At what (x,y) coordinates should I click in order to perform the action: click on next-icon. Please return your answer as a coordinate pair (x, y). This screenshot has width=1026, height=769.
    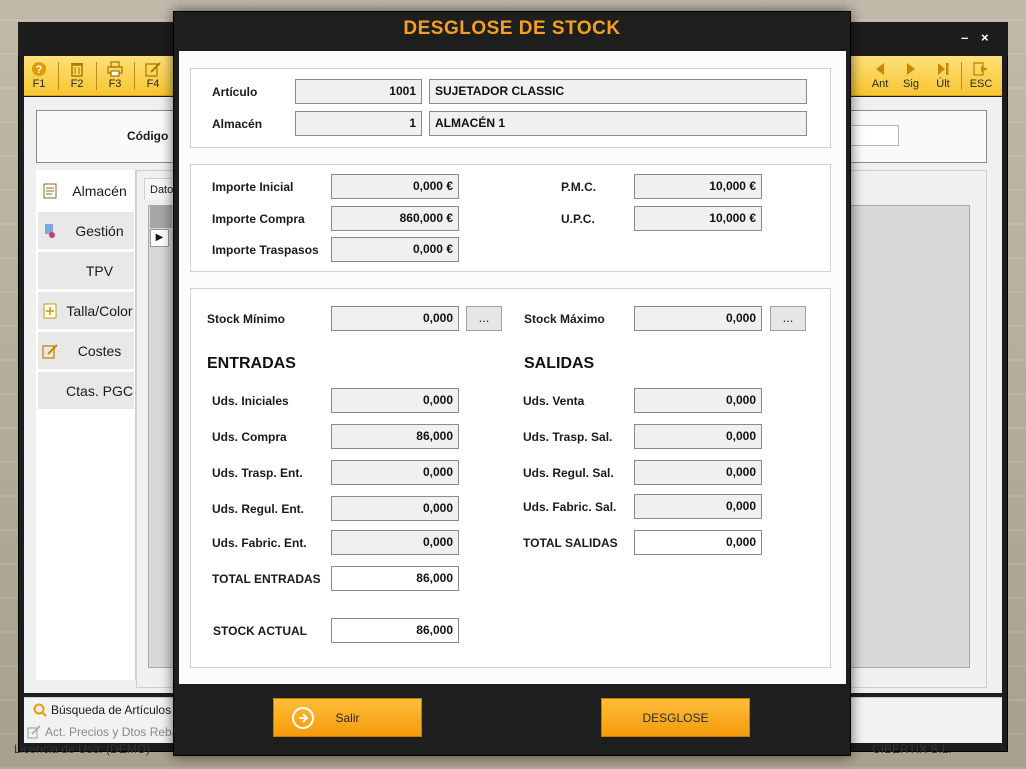
    Looking at the image, I should click on (911, 68).